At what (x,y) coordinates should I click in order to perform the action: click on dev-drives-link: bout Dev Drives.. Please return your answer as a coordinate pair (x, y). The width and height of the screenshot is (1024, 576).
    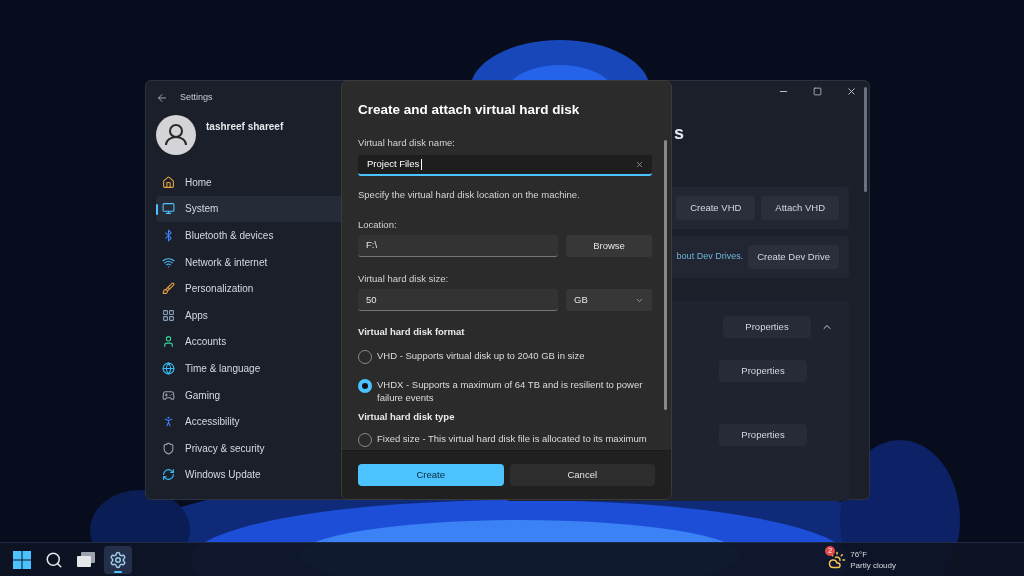
    Looking at the image, I should click on (710, 257).